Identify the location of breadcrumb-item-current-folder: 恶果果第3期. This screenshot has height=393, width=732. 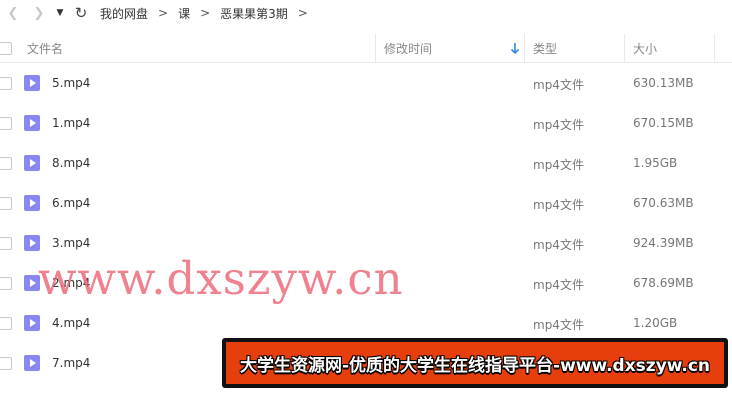
(254, 13).